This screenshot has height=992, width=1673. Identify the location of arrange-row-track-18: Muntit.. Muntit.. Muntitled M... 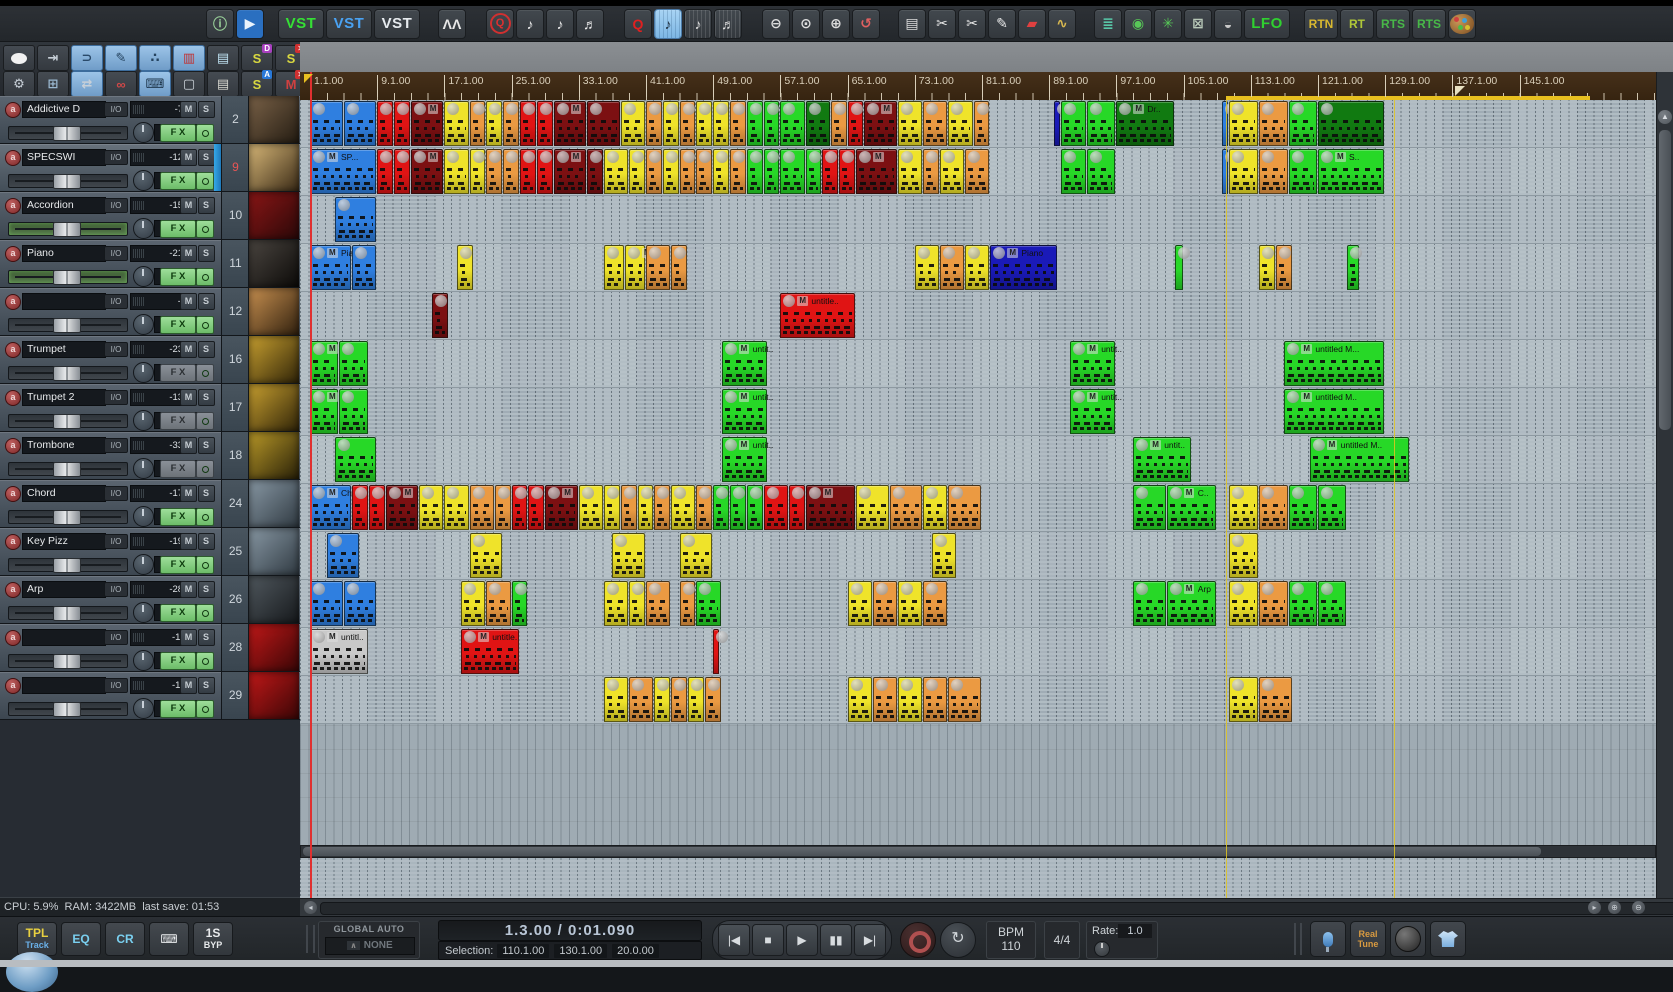
(978, 460).